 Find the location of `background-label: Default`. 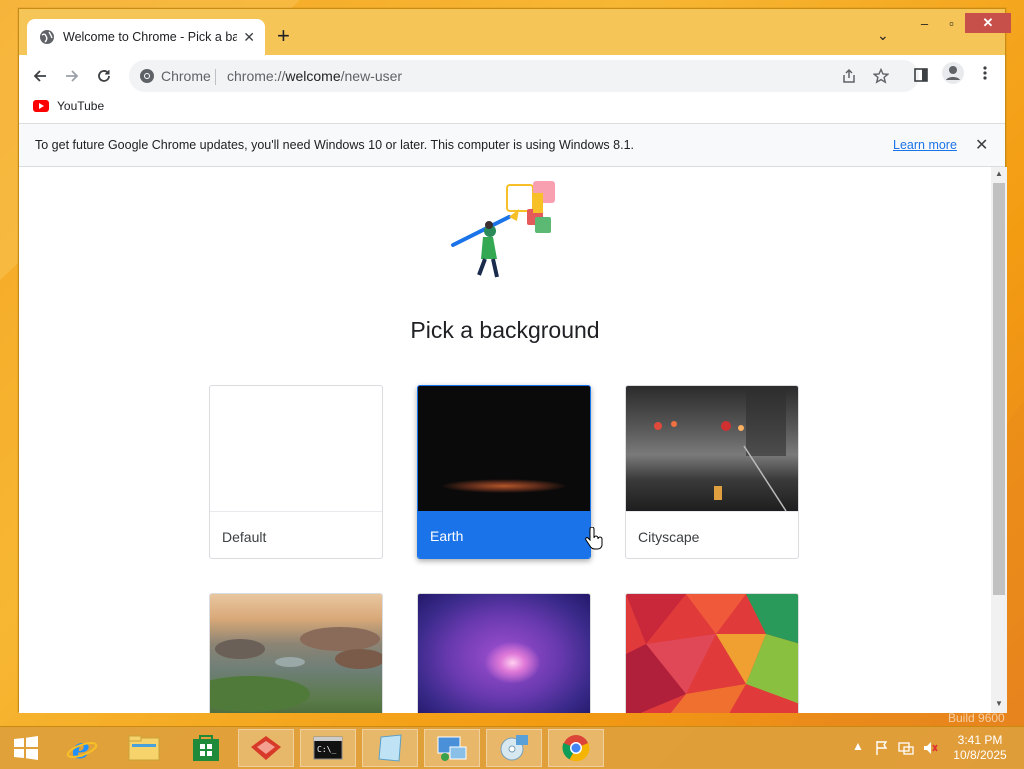

background-label: Default is located at coordinates (296, 534).